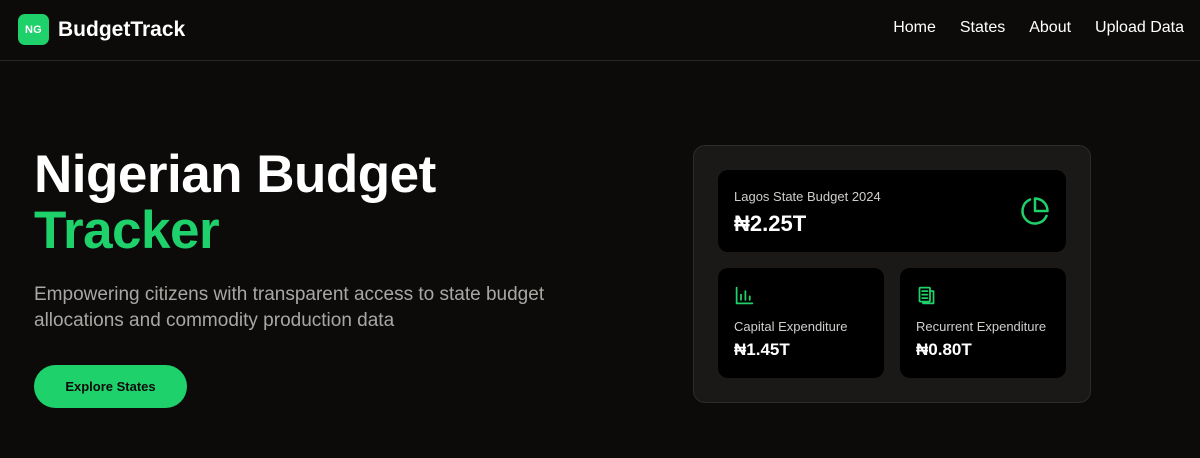 This screenshot has width=1200, height=458. Describe the element at coordinates (110, 386) in the screenshot. I see `explore-states-button: Explore States` at that location.